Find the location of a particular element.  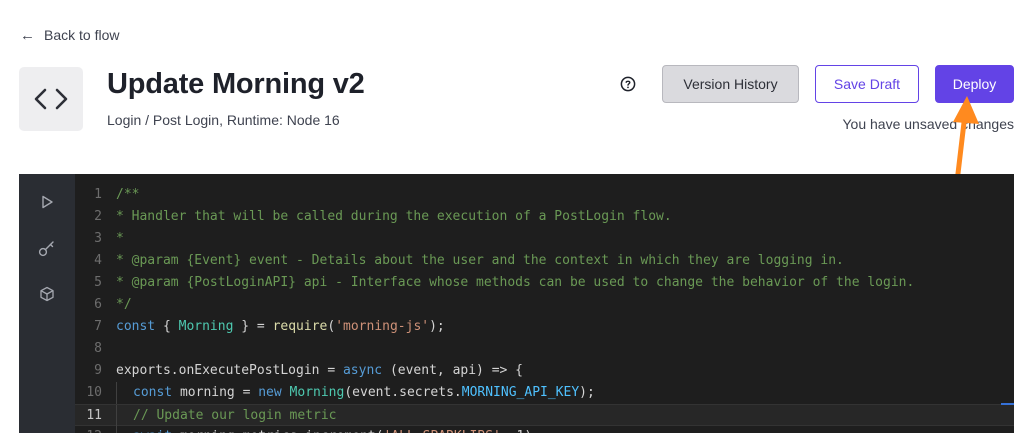

package-icon is located at coordinates (47, 294).